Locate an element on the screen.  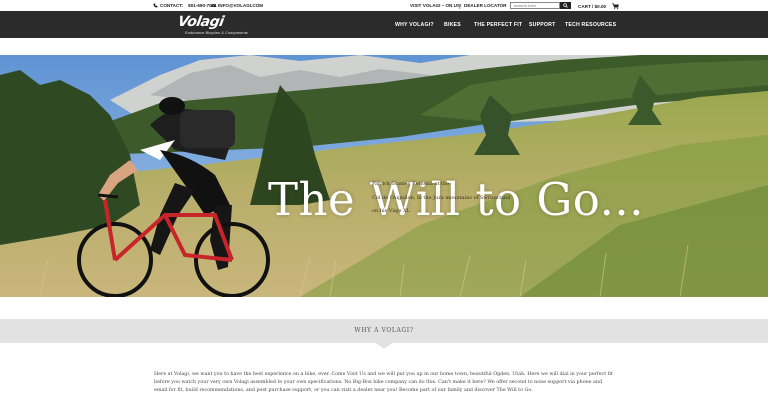
nav-bikes: BIKES is located at coordinates (452, 25).